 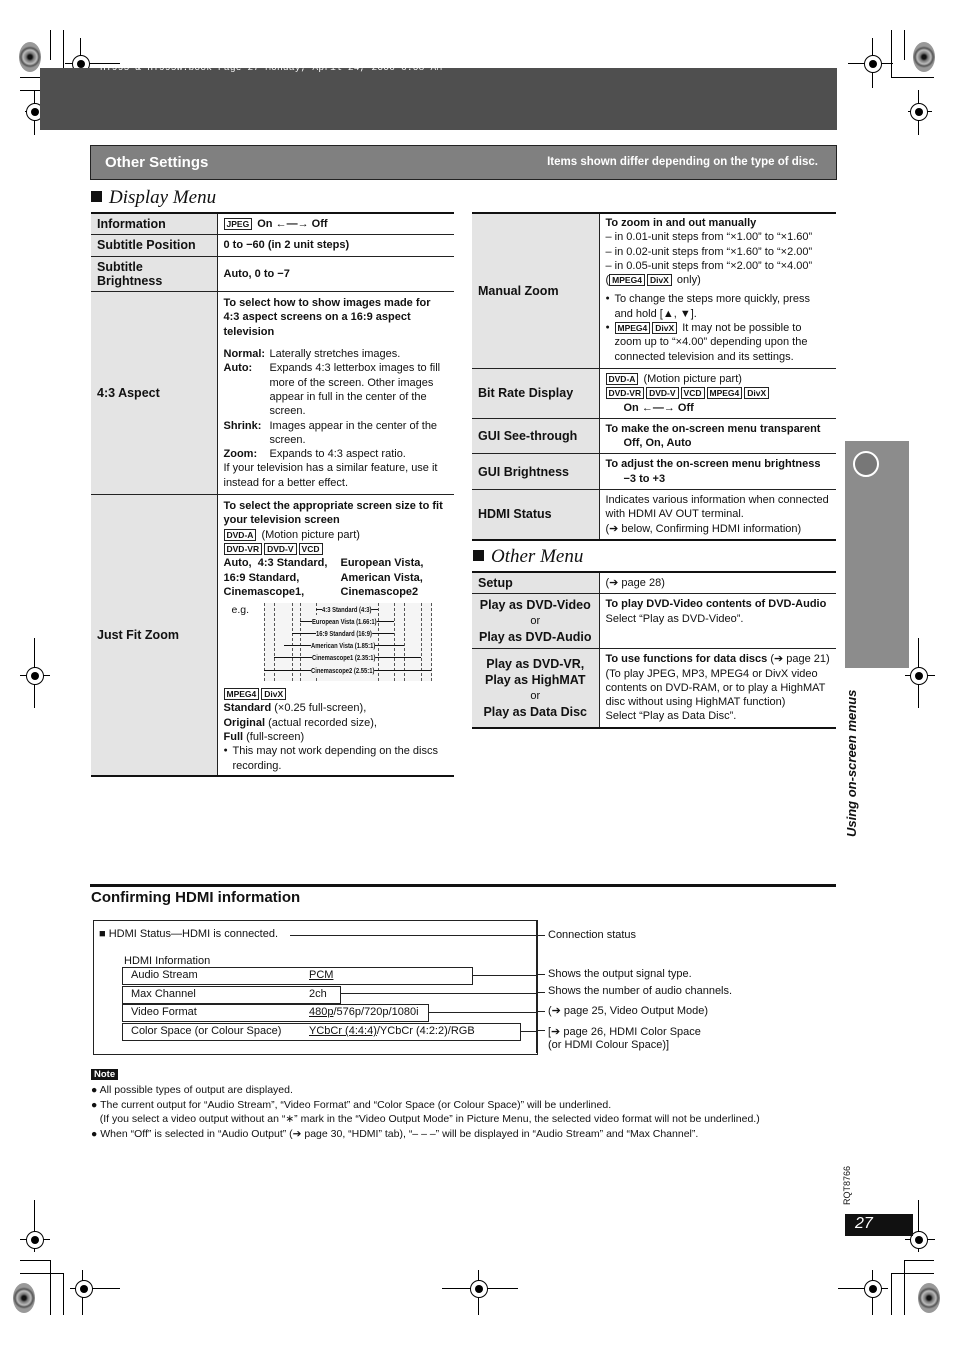 What do you see at coordinates (536, 436) in the screenshot?
I see `row-label: GUI See-through` at bounding box center [536, 436].